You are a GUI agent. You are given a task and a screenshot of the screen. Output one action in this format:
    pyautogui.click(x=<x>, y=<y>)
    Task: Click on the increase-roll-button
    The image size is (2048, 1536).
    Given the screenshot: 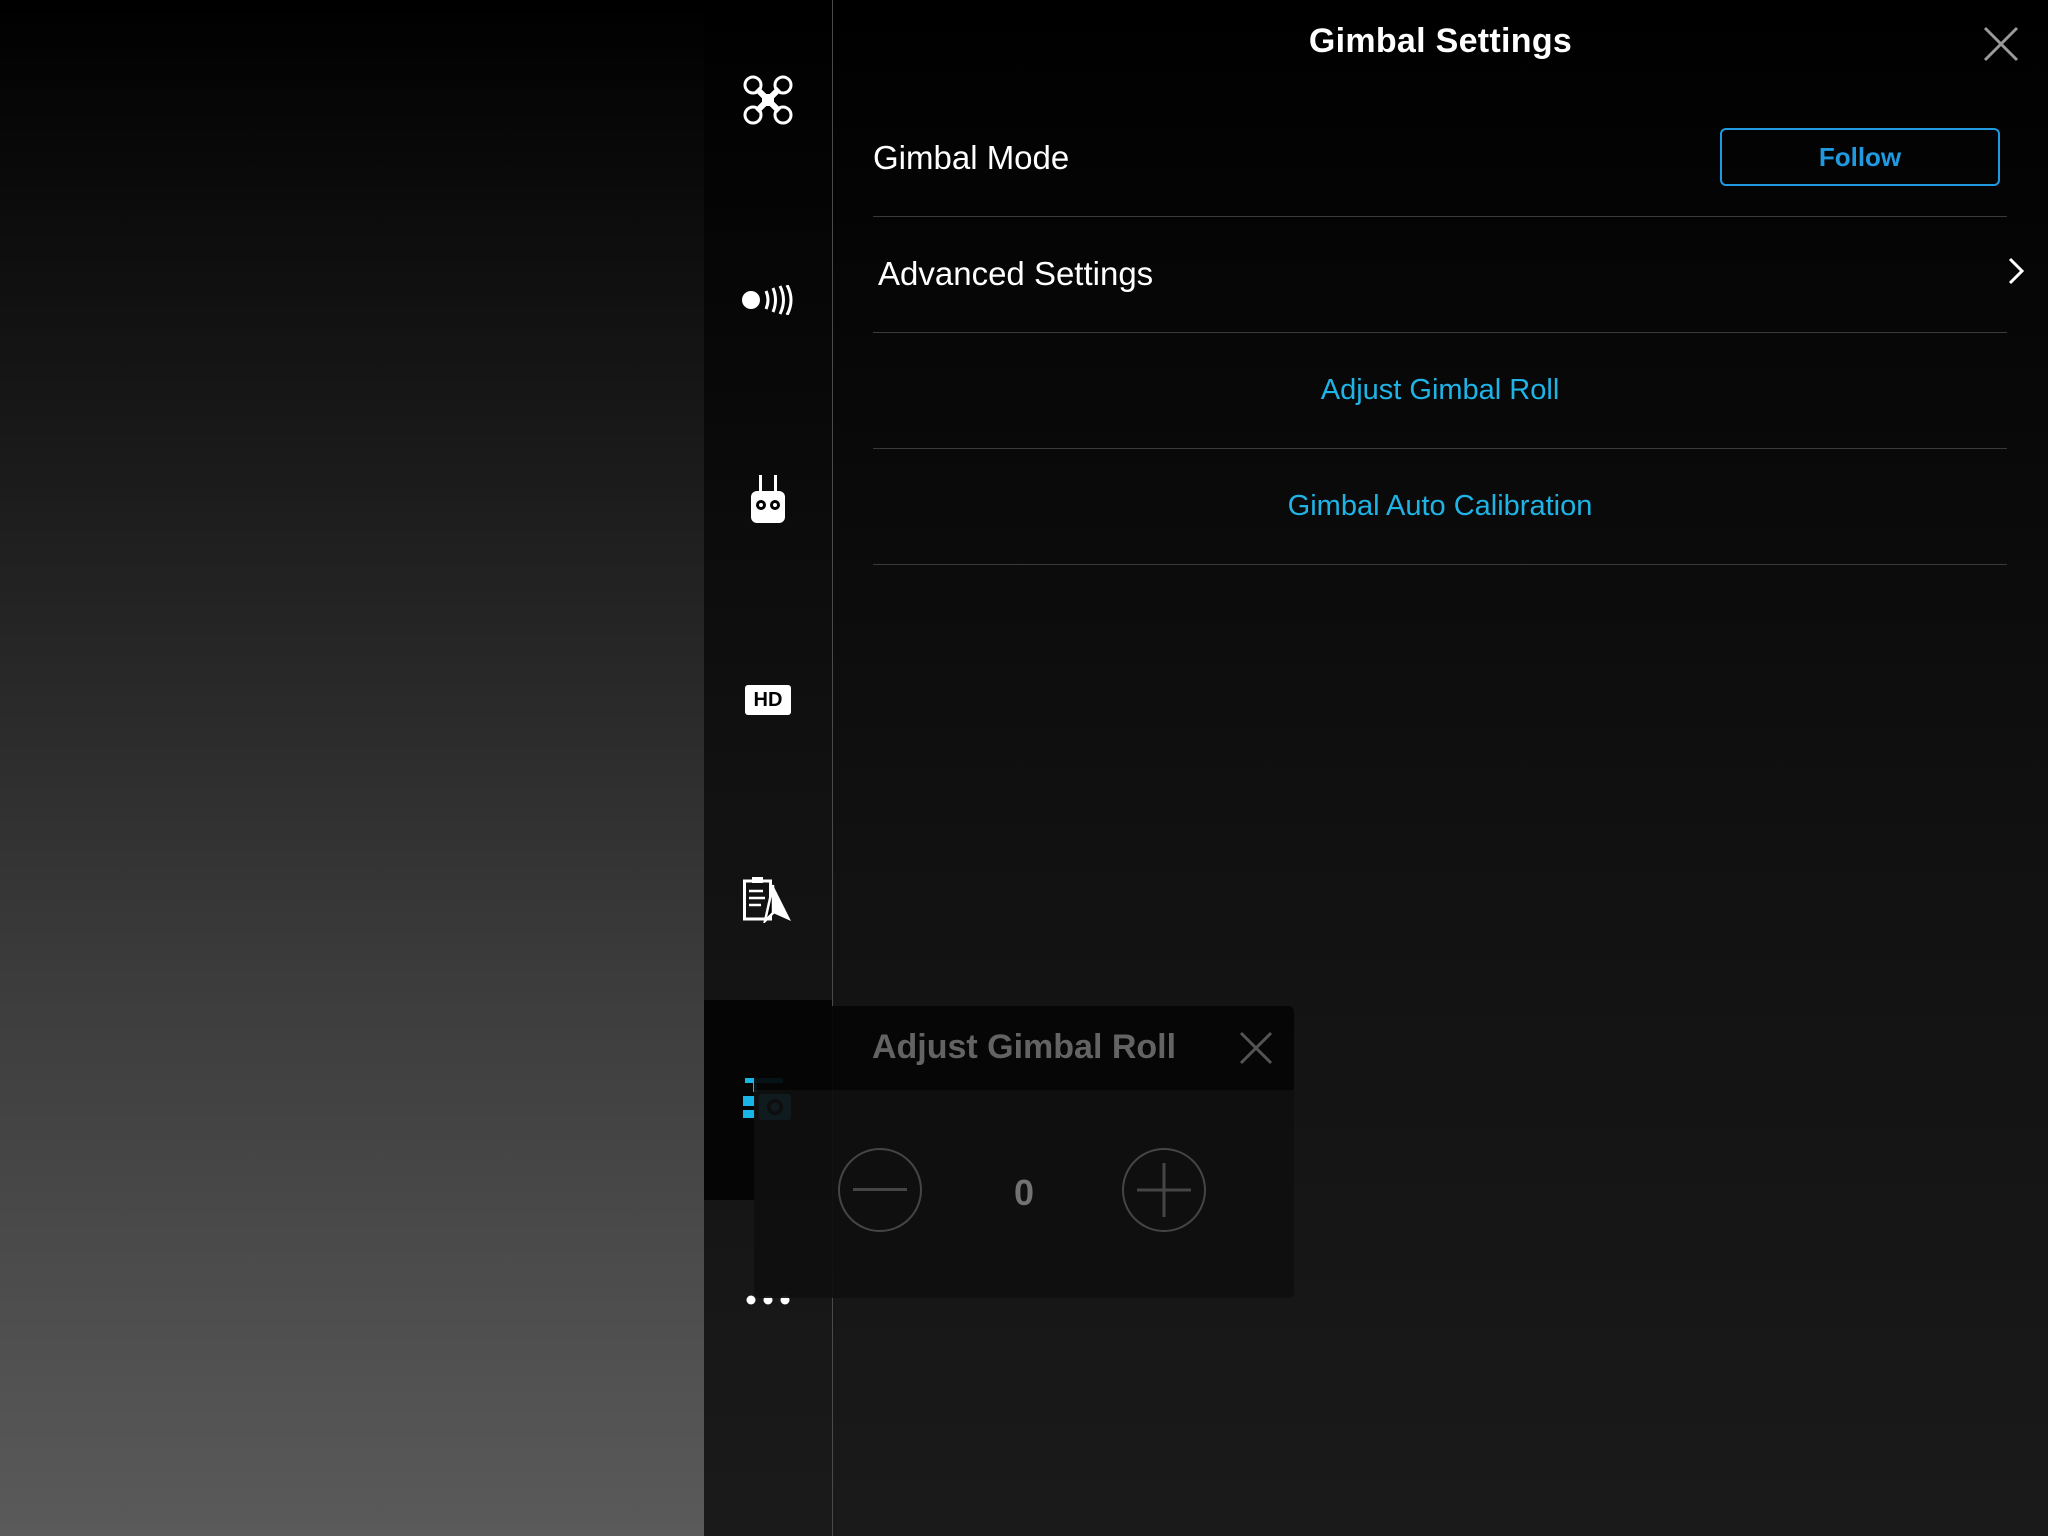 What is the action you would take?
    pyautogui.click(x=1164, y=1190)
    